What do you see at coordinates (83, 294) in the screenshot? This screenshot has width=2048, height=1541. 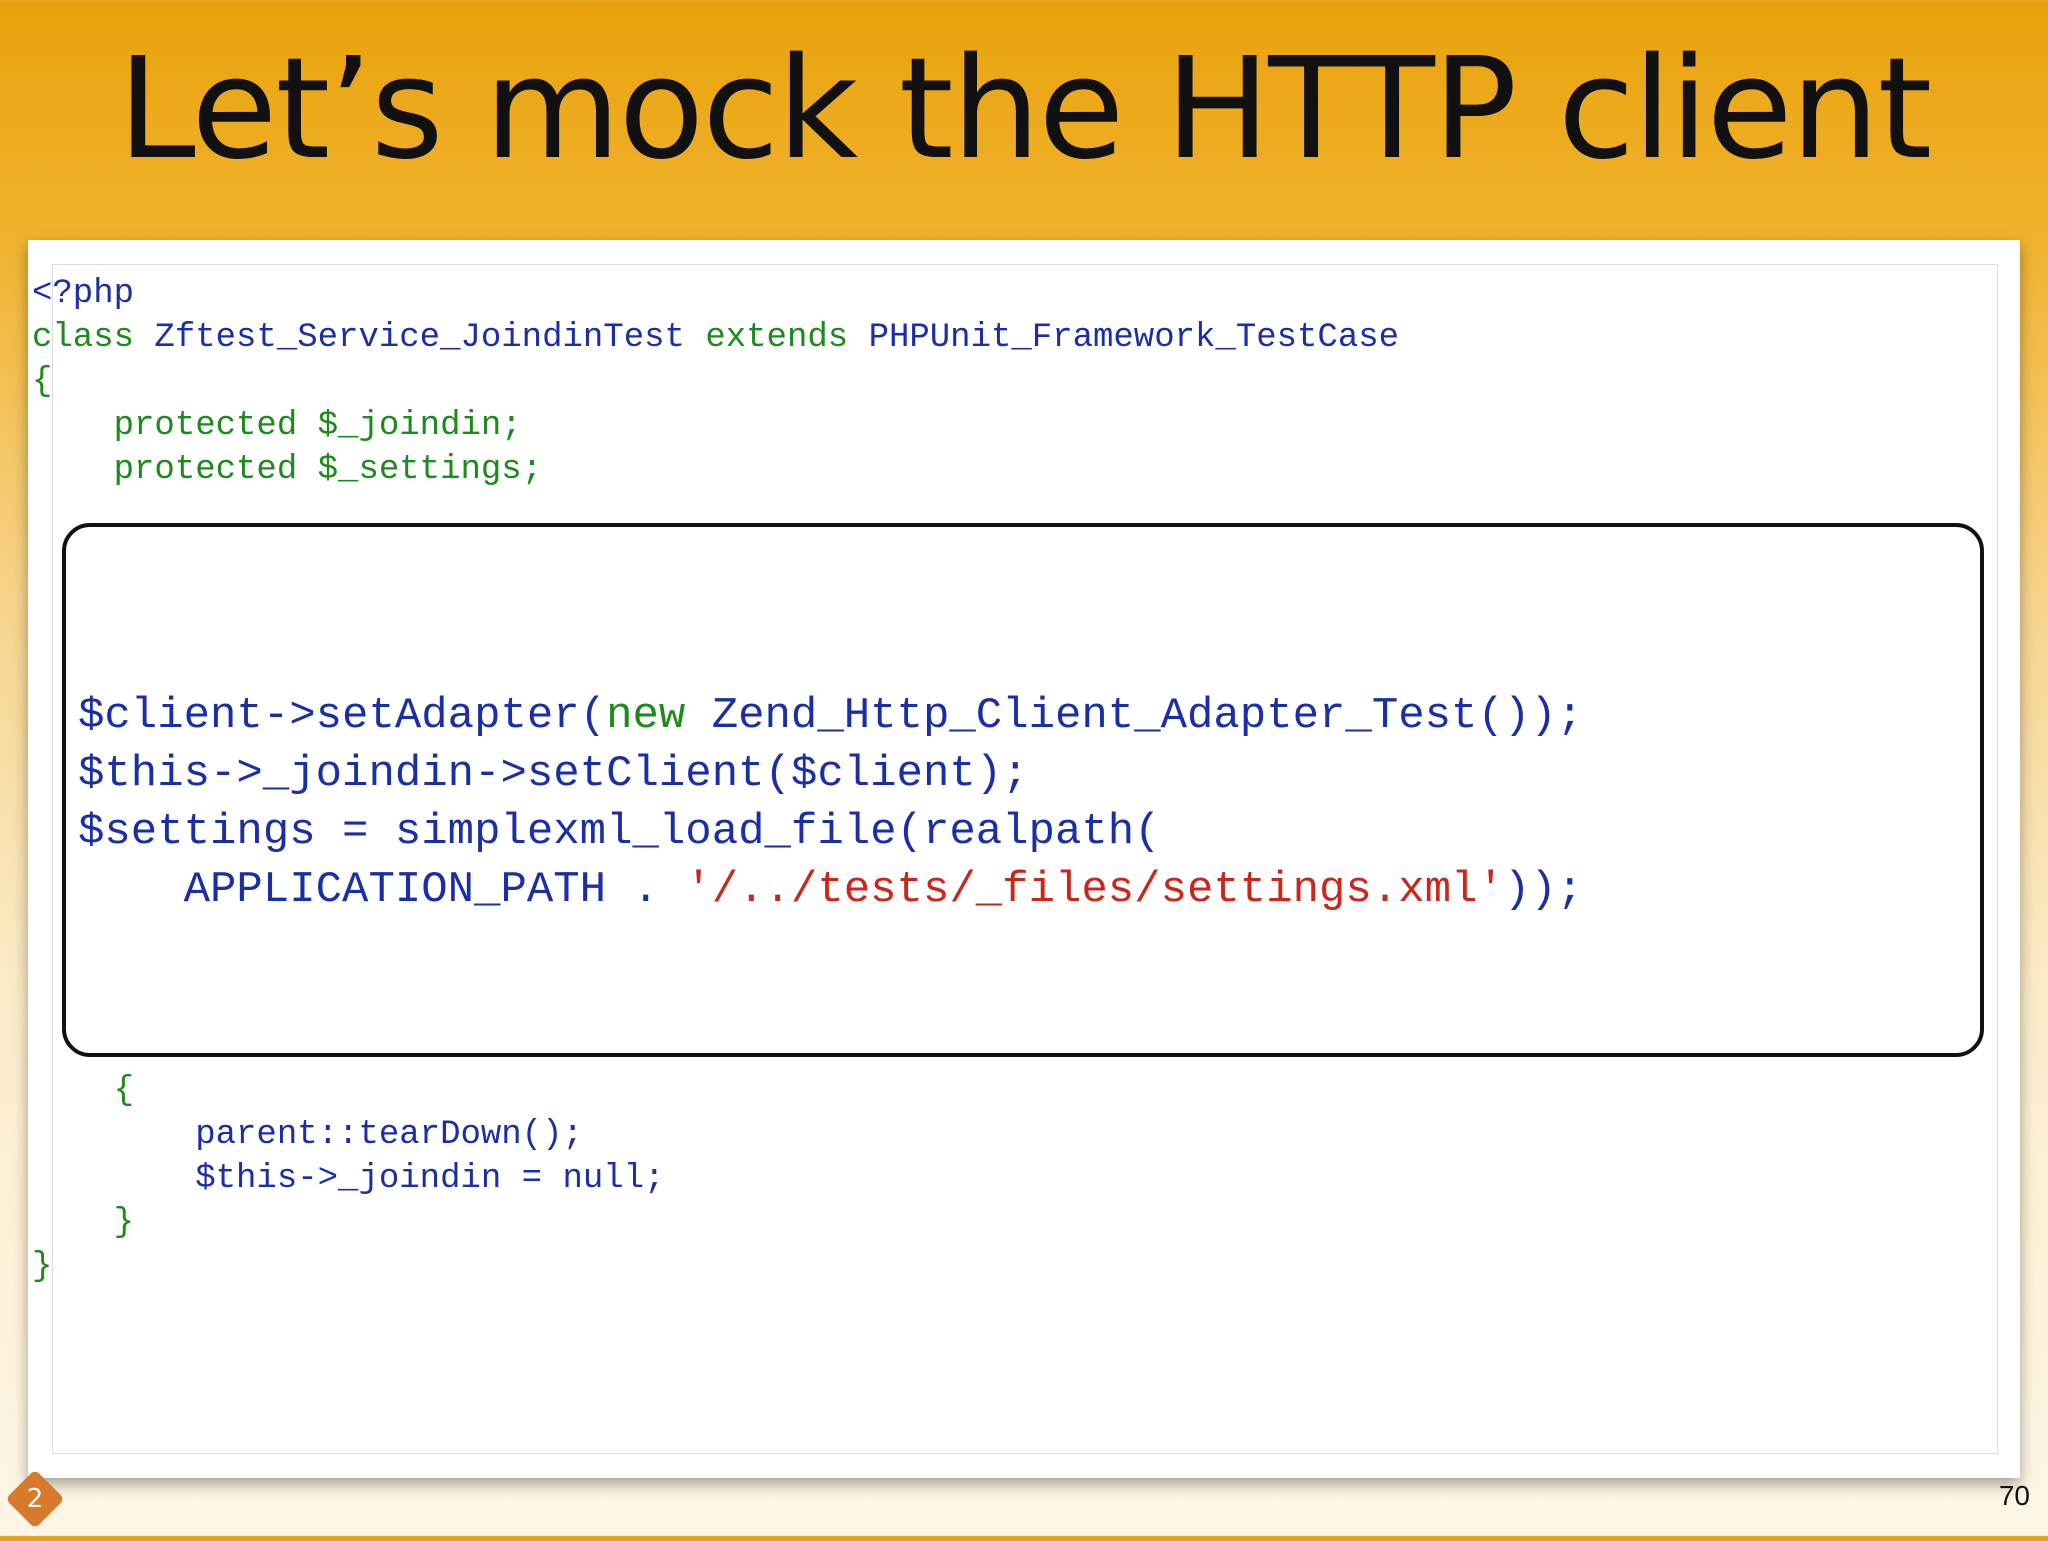 I see `code-line-php-open: <?php` at bounding box center [83, 294].